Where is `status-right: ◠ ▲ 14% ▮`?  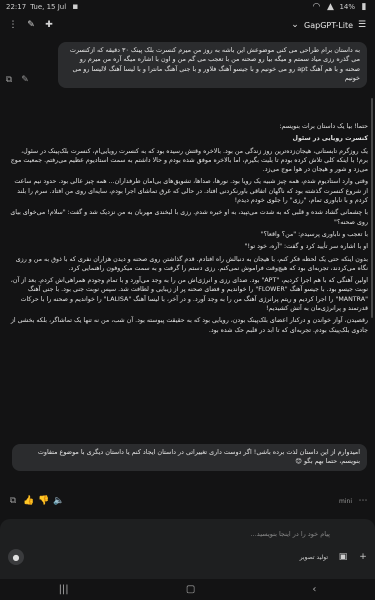
status-right: ◠ ▲ 14% ▮ is located at coordinates (340, 7).